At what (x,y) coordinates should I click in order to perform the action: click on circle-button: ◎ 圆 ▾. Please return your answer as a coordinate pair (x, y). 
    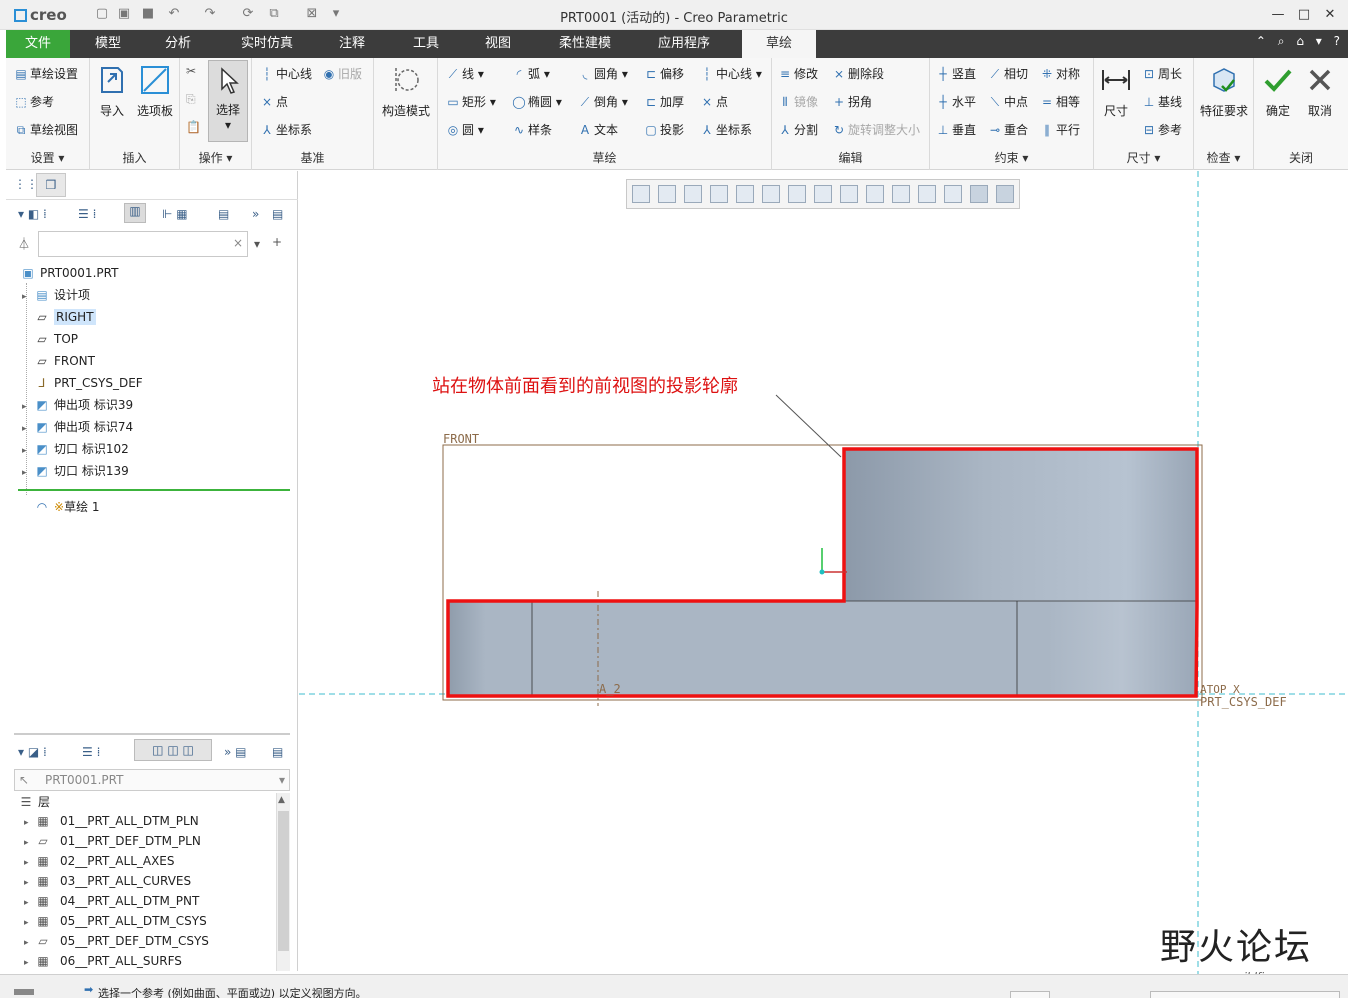
    Looking at the image, I should click on (465, 129).